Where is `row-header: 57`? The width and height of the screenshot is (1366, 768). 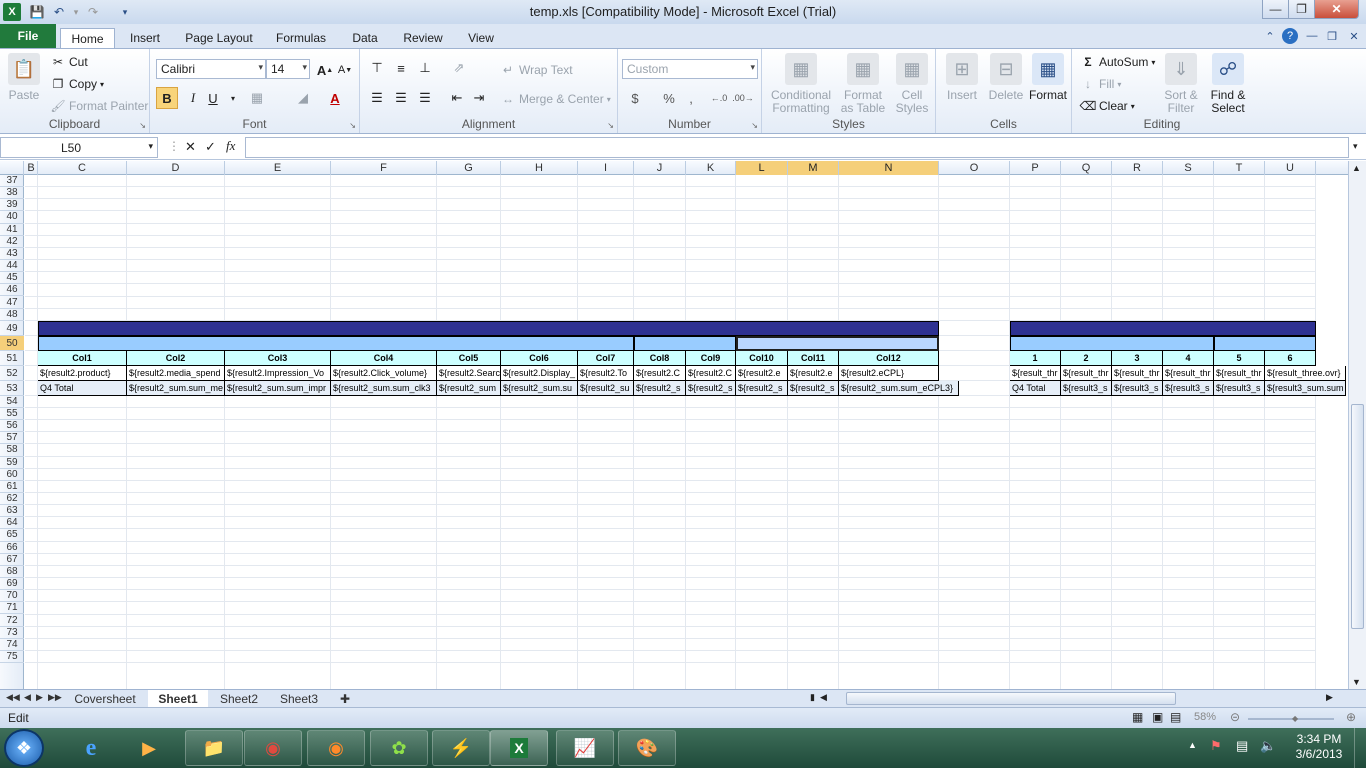 row-header: 57 is located at coordinates (12, 438).